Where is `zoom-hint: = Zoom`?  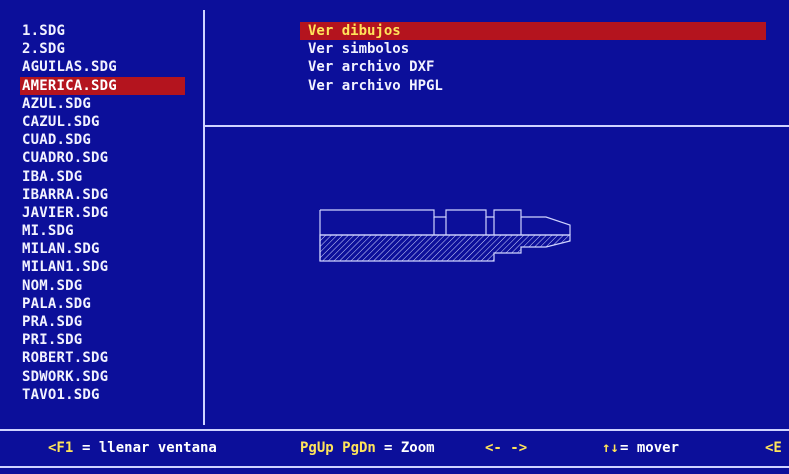
zoom-hint: = Zoom is located at coordinates (409, 448).